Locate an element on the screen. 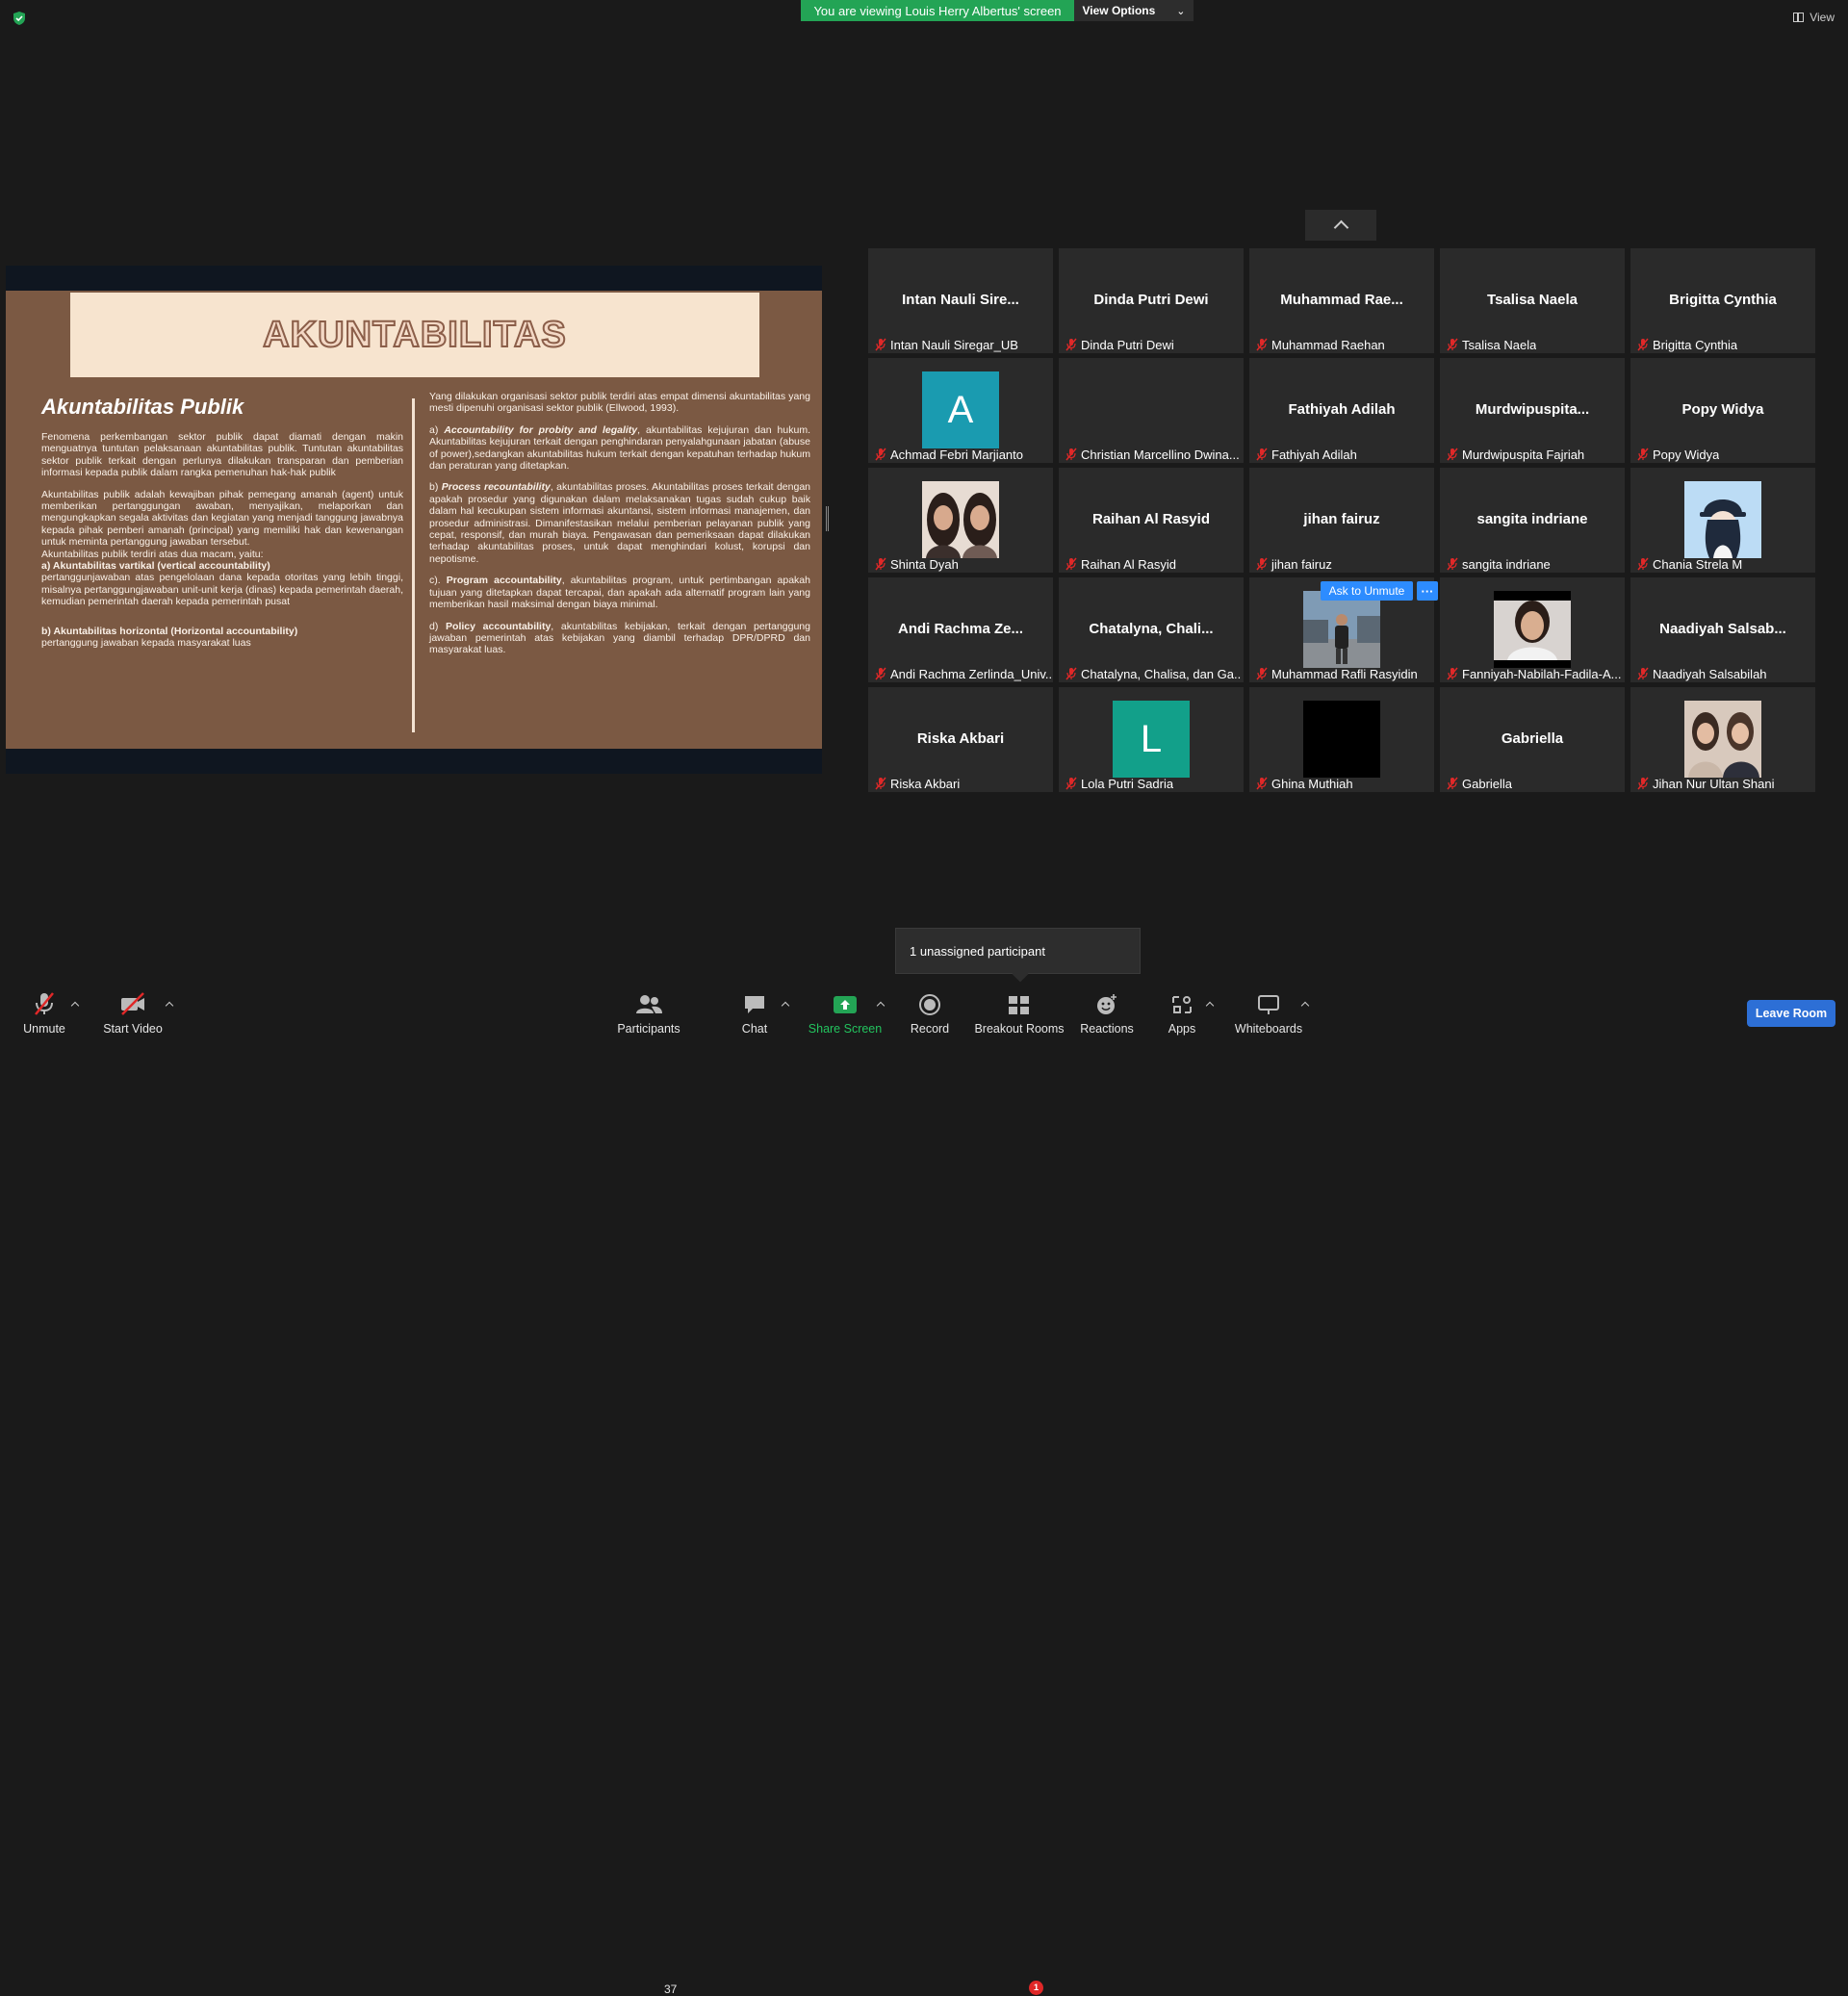 This screenshot has width=1848, height=1996. whiteboard-icon is located at coordinates (1268, 1004).